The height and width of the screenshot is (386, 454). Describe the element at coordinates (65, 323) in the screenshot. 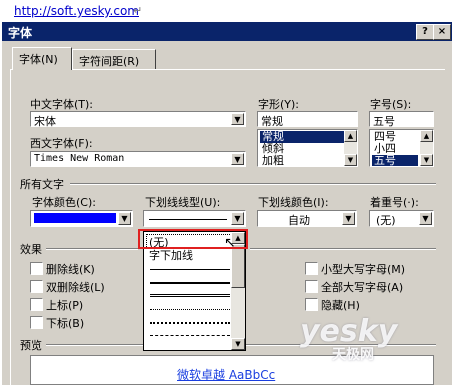

I see `subscript-label: 下标(B)` at that location.